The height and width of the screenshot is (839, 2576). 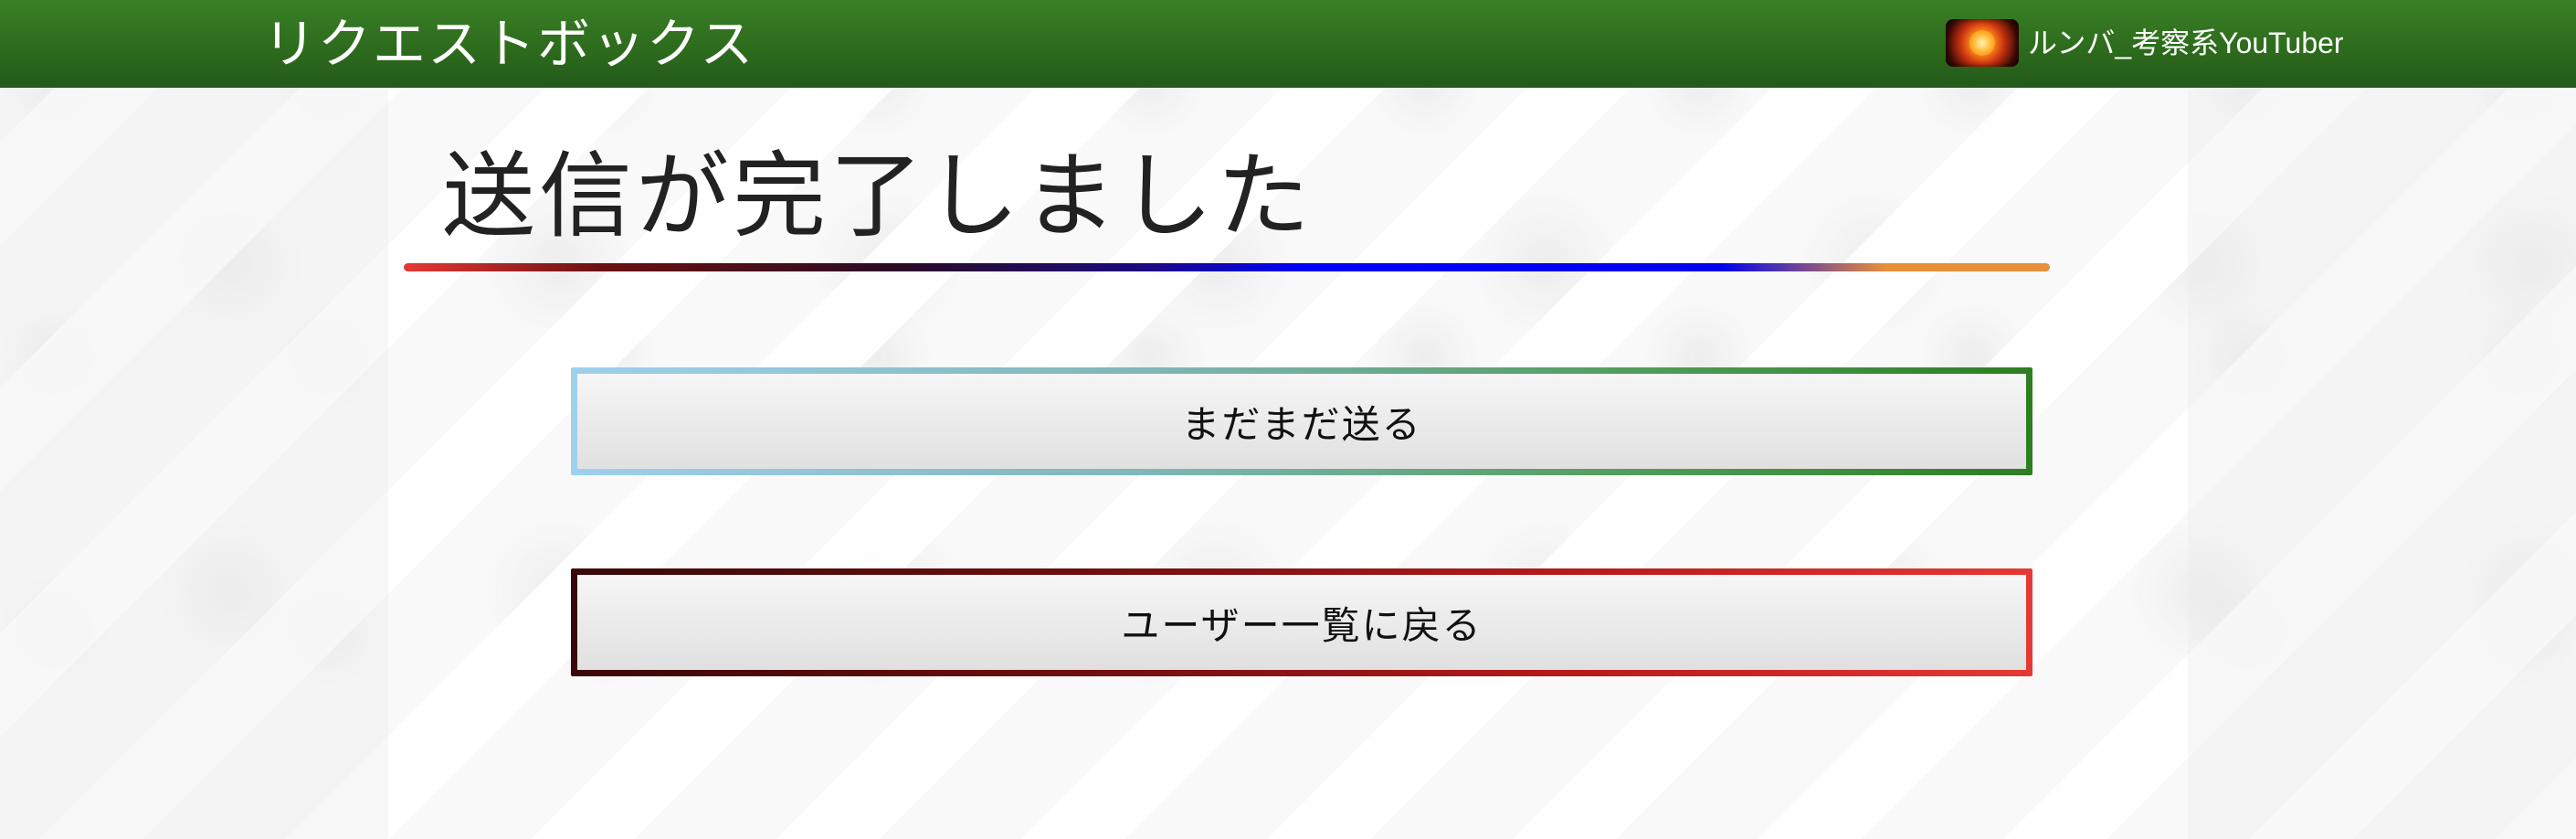 I want to click on back-to-user-list-button: ユーザー一覧に戻る, so click(x=1301, y=622).